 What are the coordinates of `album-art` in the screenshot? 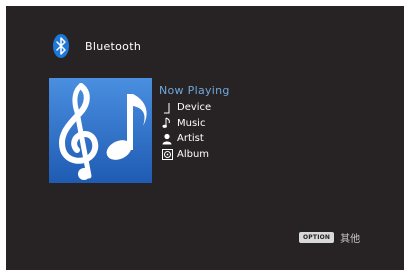 It's located at (100, 130).